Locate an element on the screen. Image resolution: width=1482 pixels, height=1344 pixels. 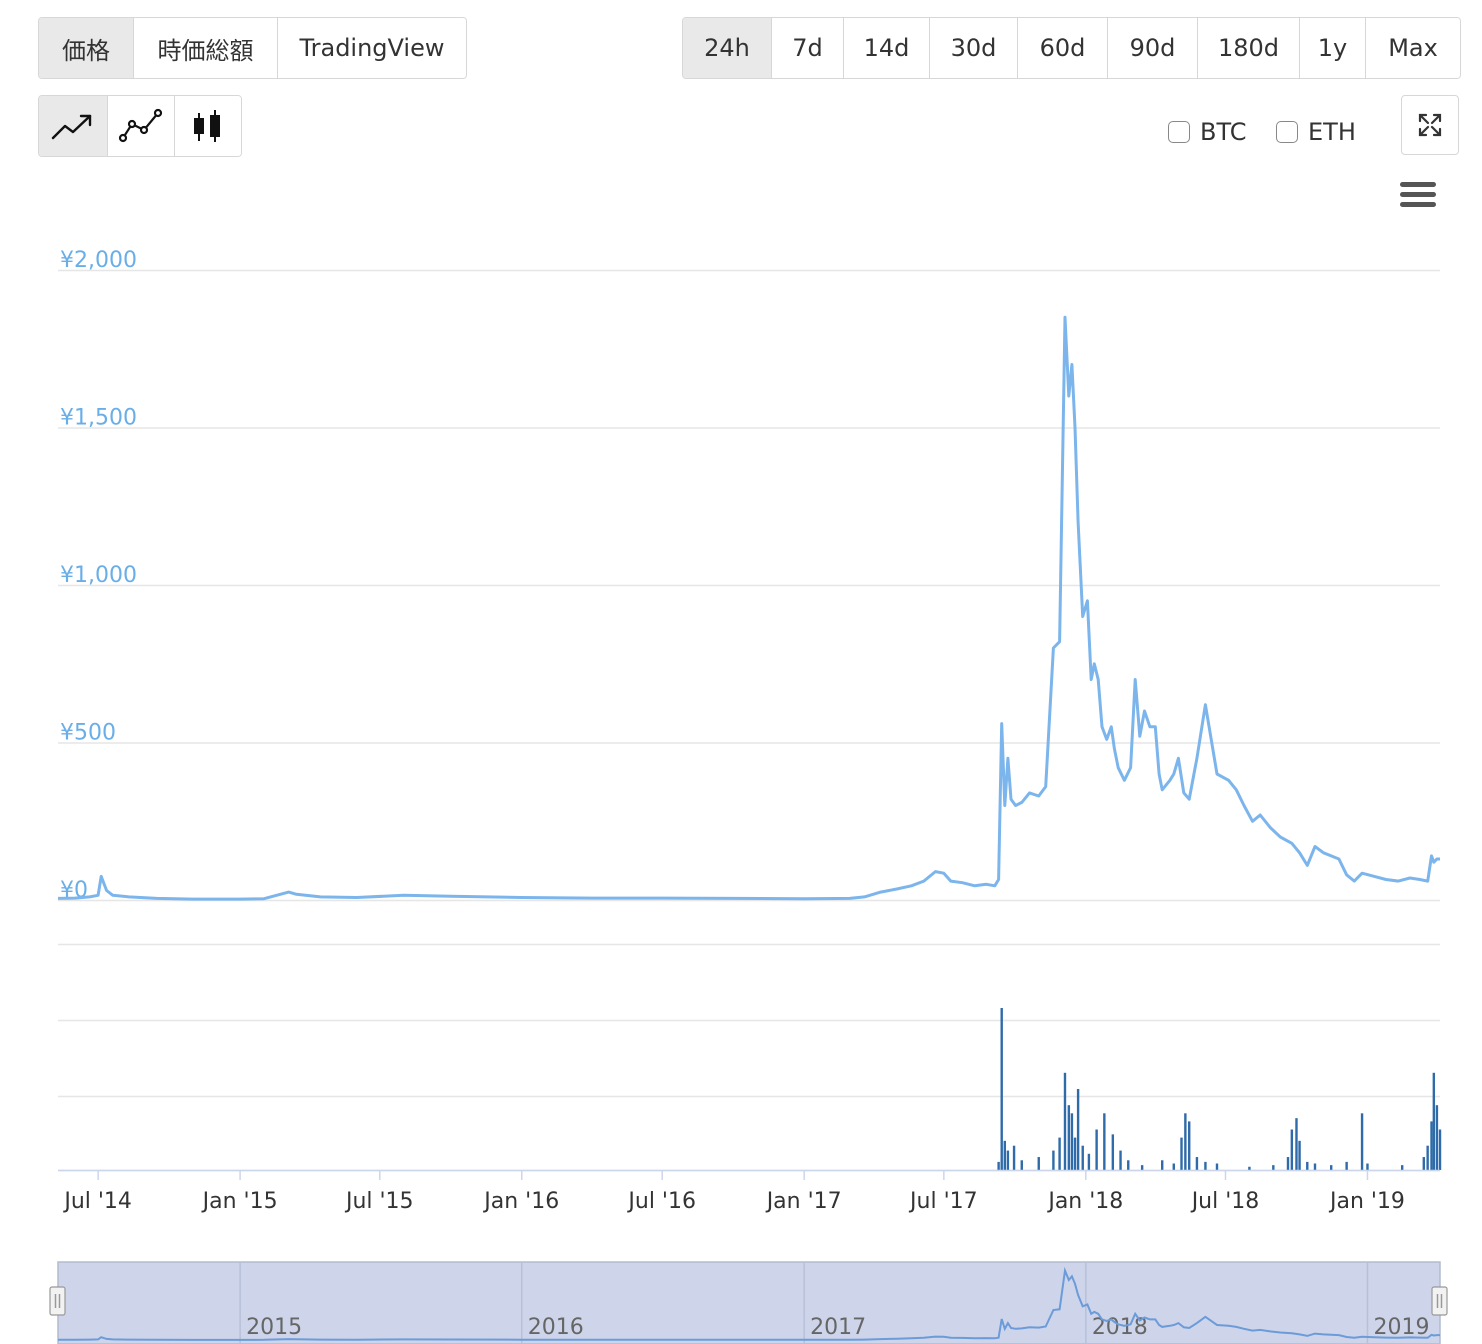
x-tick-label: Jul '14 is located at coordinates (97, 1201).